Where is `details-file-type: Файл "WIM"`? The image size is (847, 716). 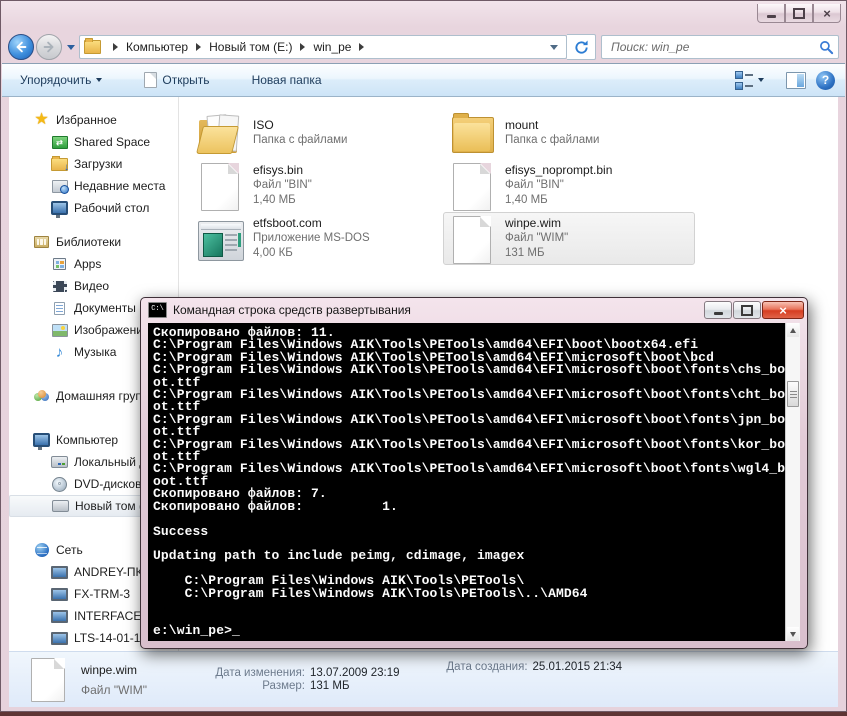 details-file-type: Файл "WIM" is located at coordinates (114, 689).